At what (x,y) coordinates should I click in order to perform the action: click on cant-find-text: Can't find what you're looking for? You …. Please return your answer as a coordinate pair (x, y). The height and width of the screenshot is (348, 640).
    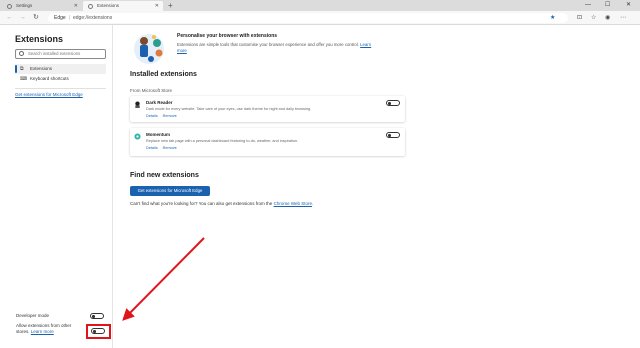
    Looking at the image, I should click on (221, 203).